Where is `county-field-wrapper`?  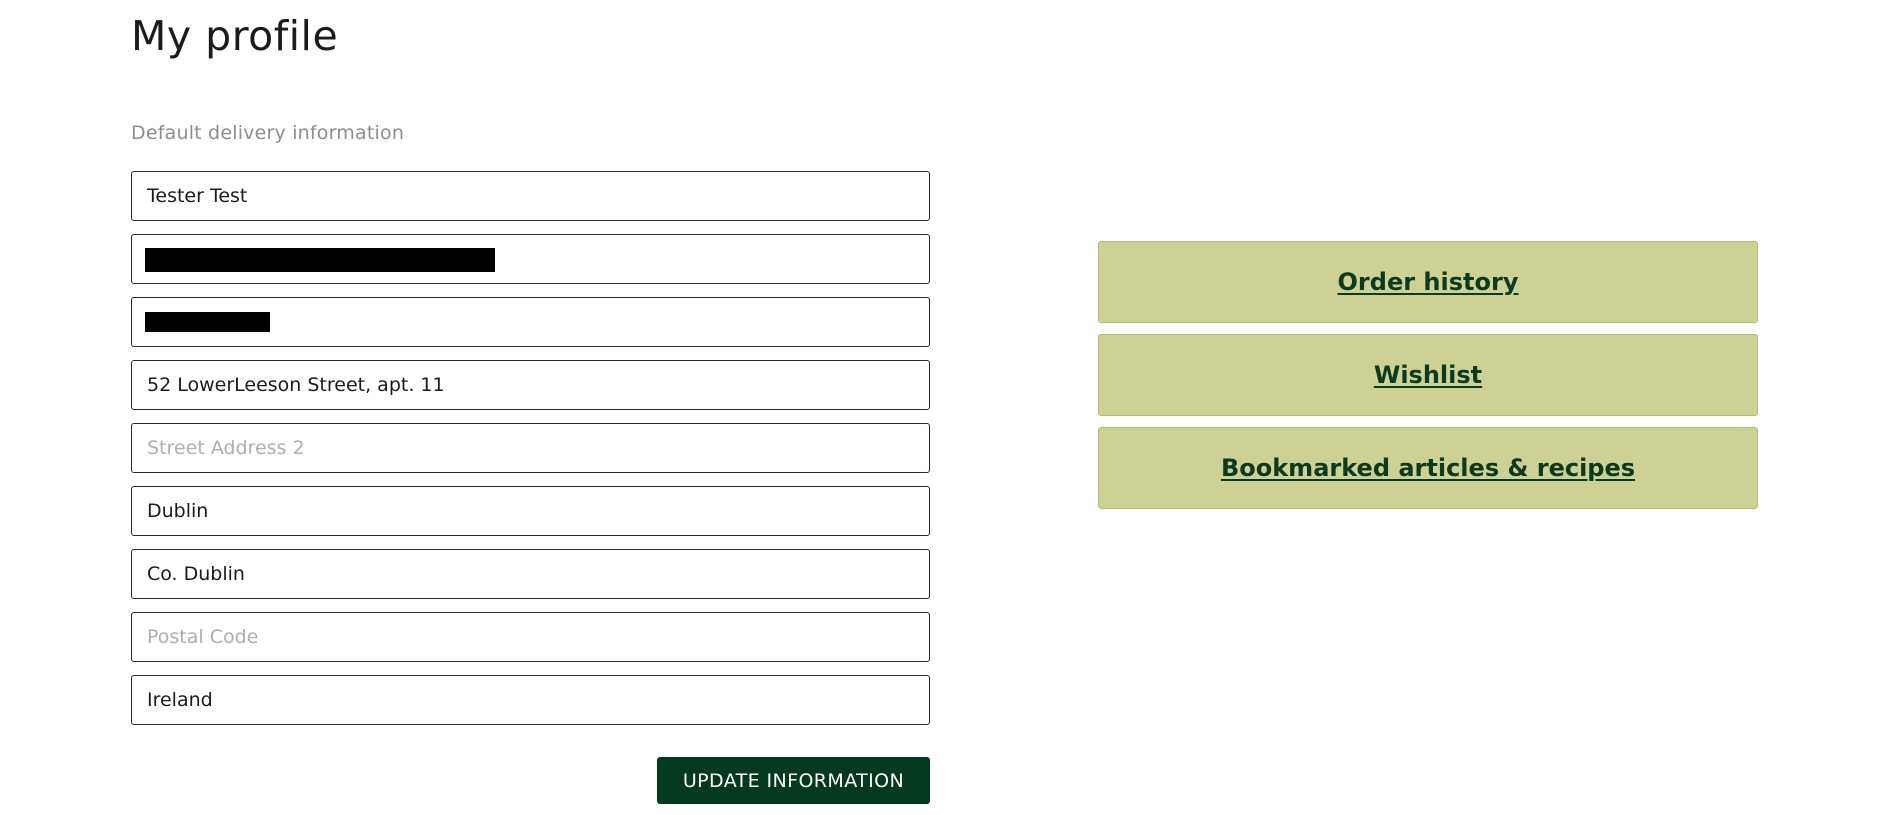
county-field-wrapper is located at coordinates (530, 574).